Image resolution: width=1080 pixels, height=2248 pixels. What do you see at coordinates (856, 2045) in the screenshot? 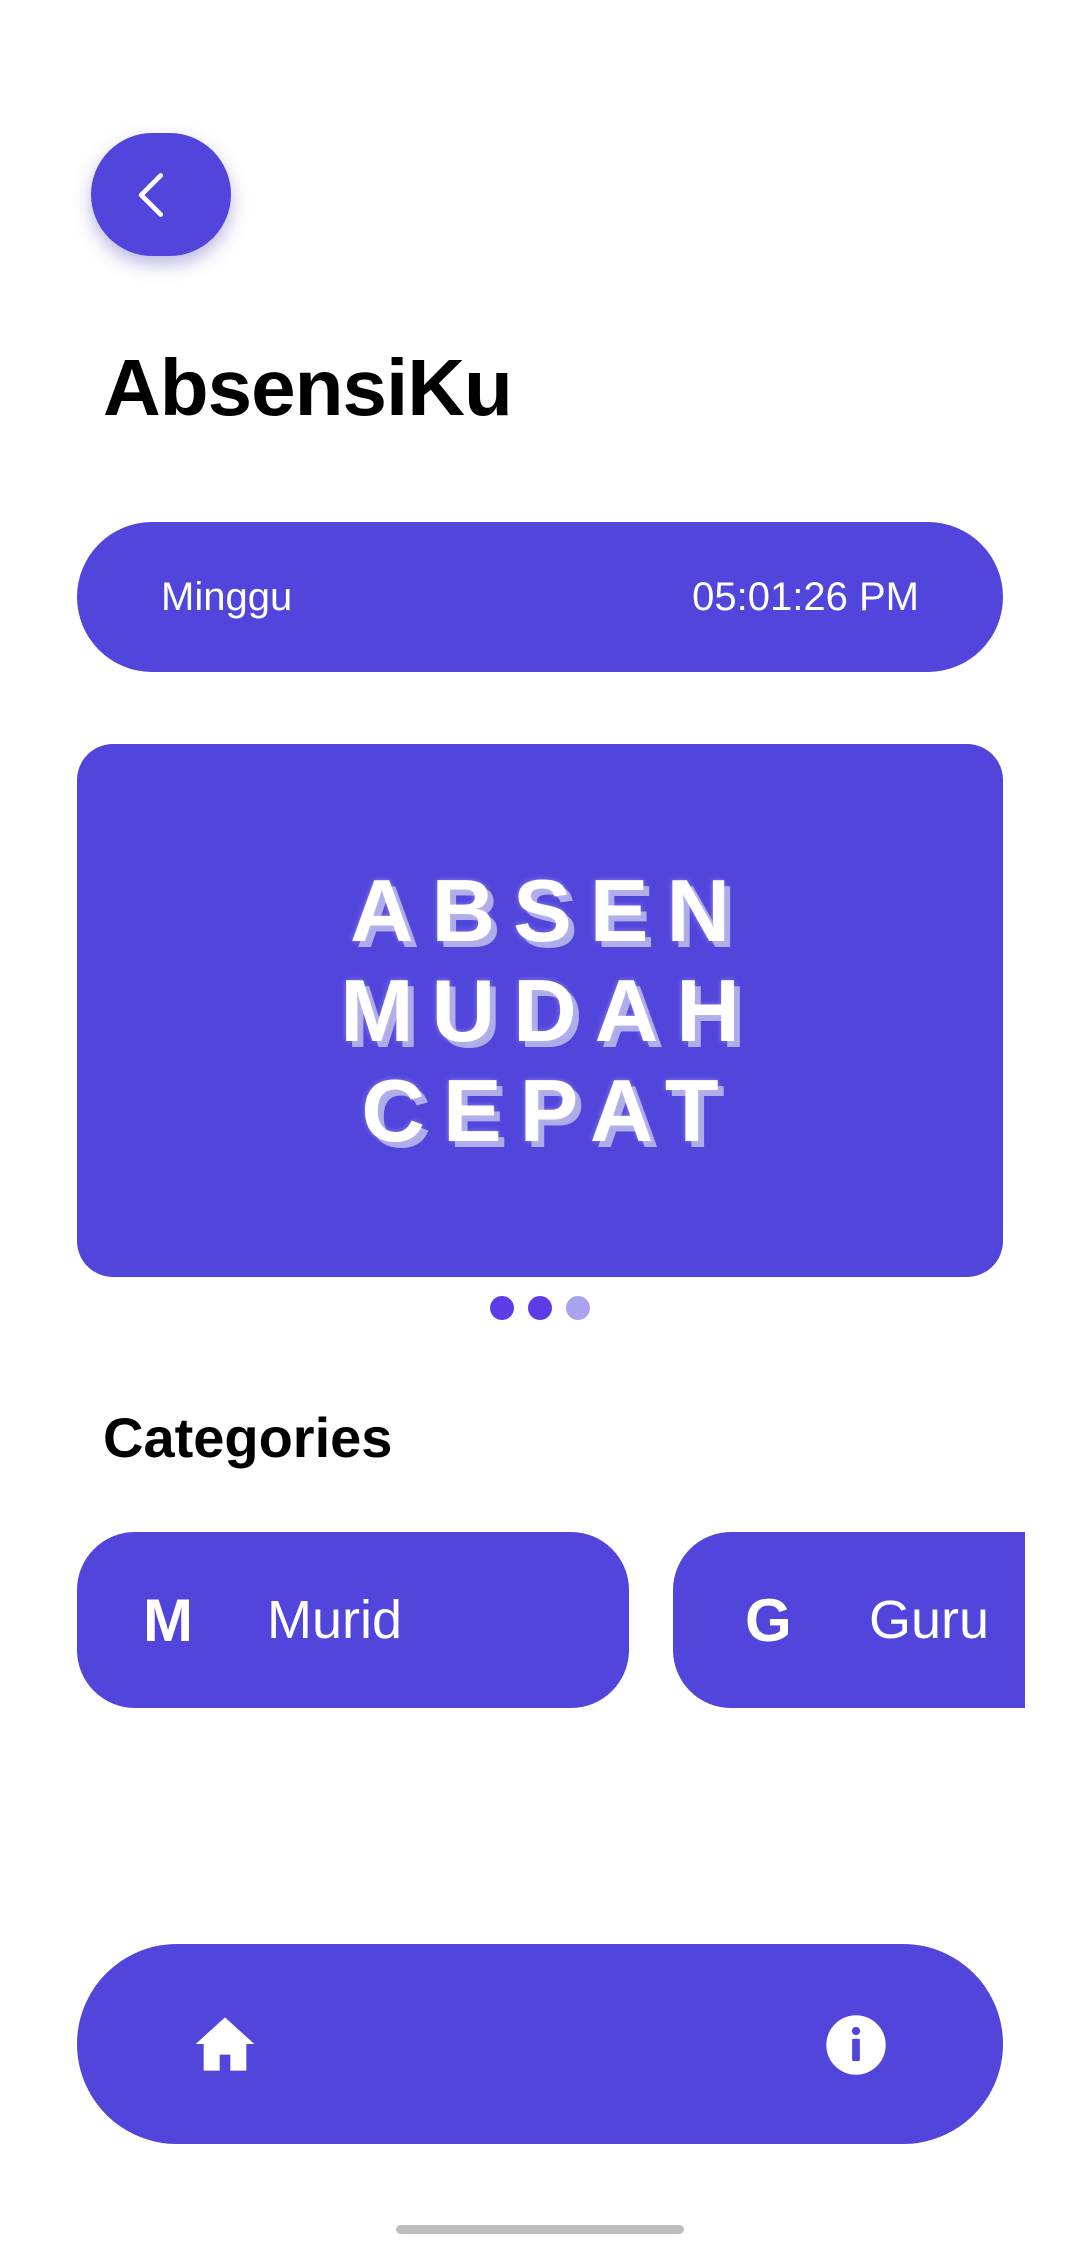
I see `info-icon` at bounding box center [856, 2045].